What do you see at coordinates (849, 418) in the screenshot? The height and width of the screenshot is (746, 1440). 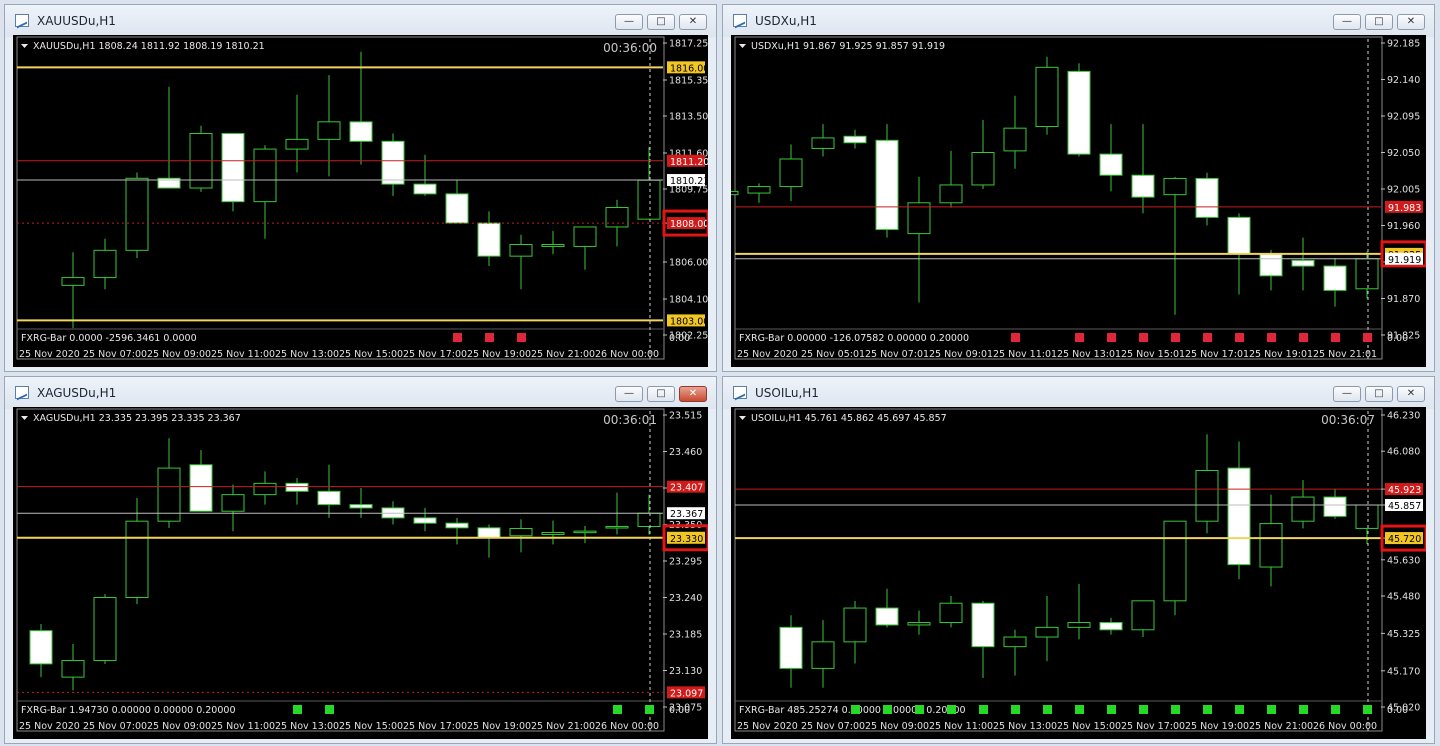 I see `chart-header: USOILu,H1 45.761 45.862 45.697 45.857` at bounding box center [849, 418].